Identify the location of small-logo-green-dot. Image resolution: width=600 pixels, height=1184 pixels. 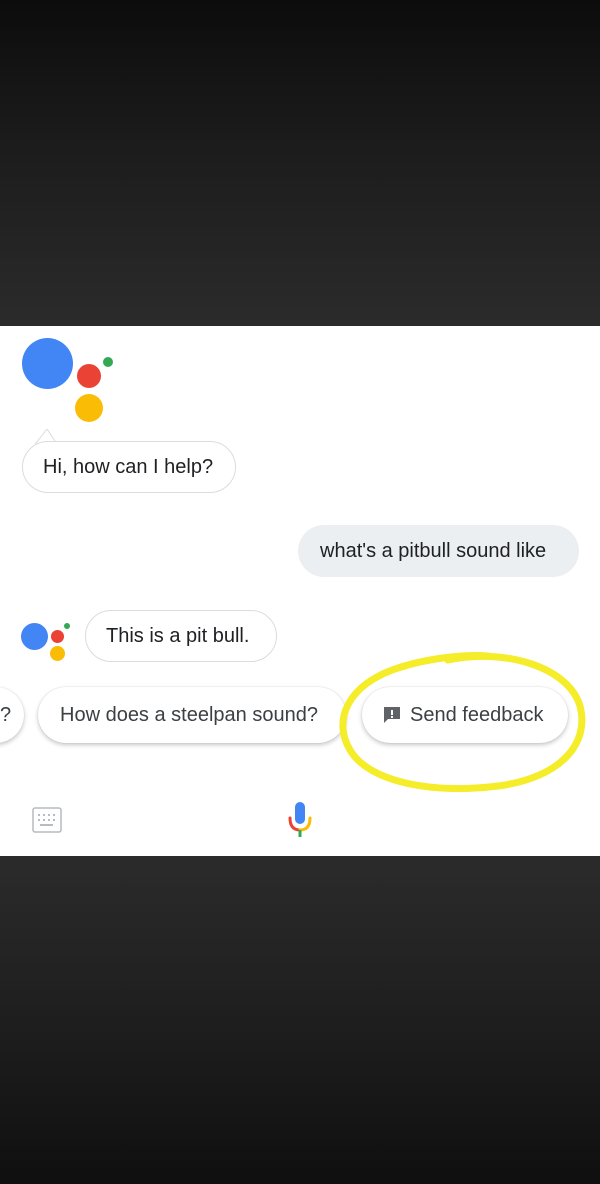
(67, 626).